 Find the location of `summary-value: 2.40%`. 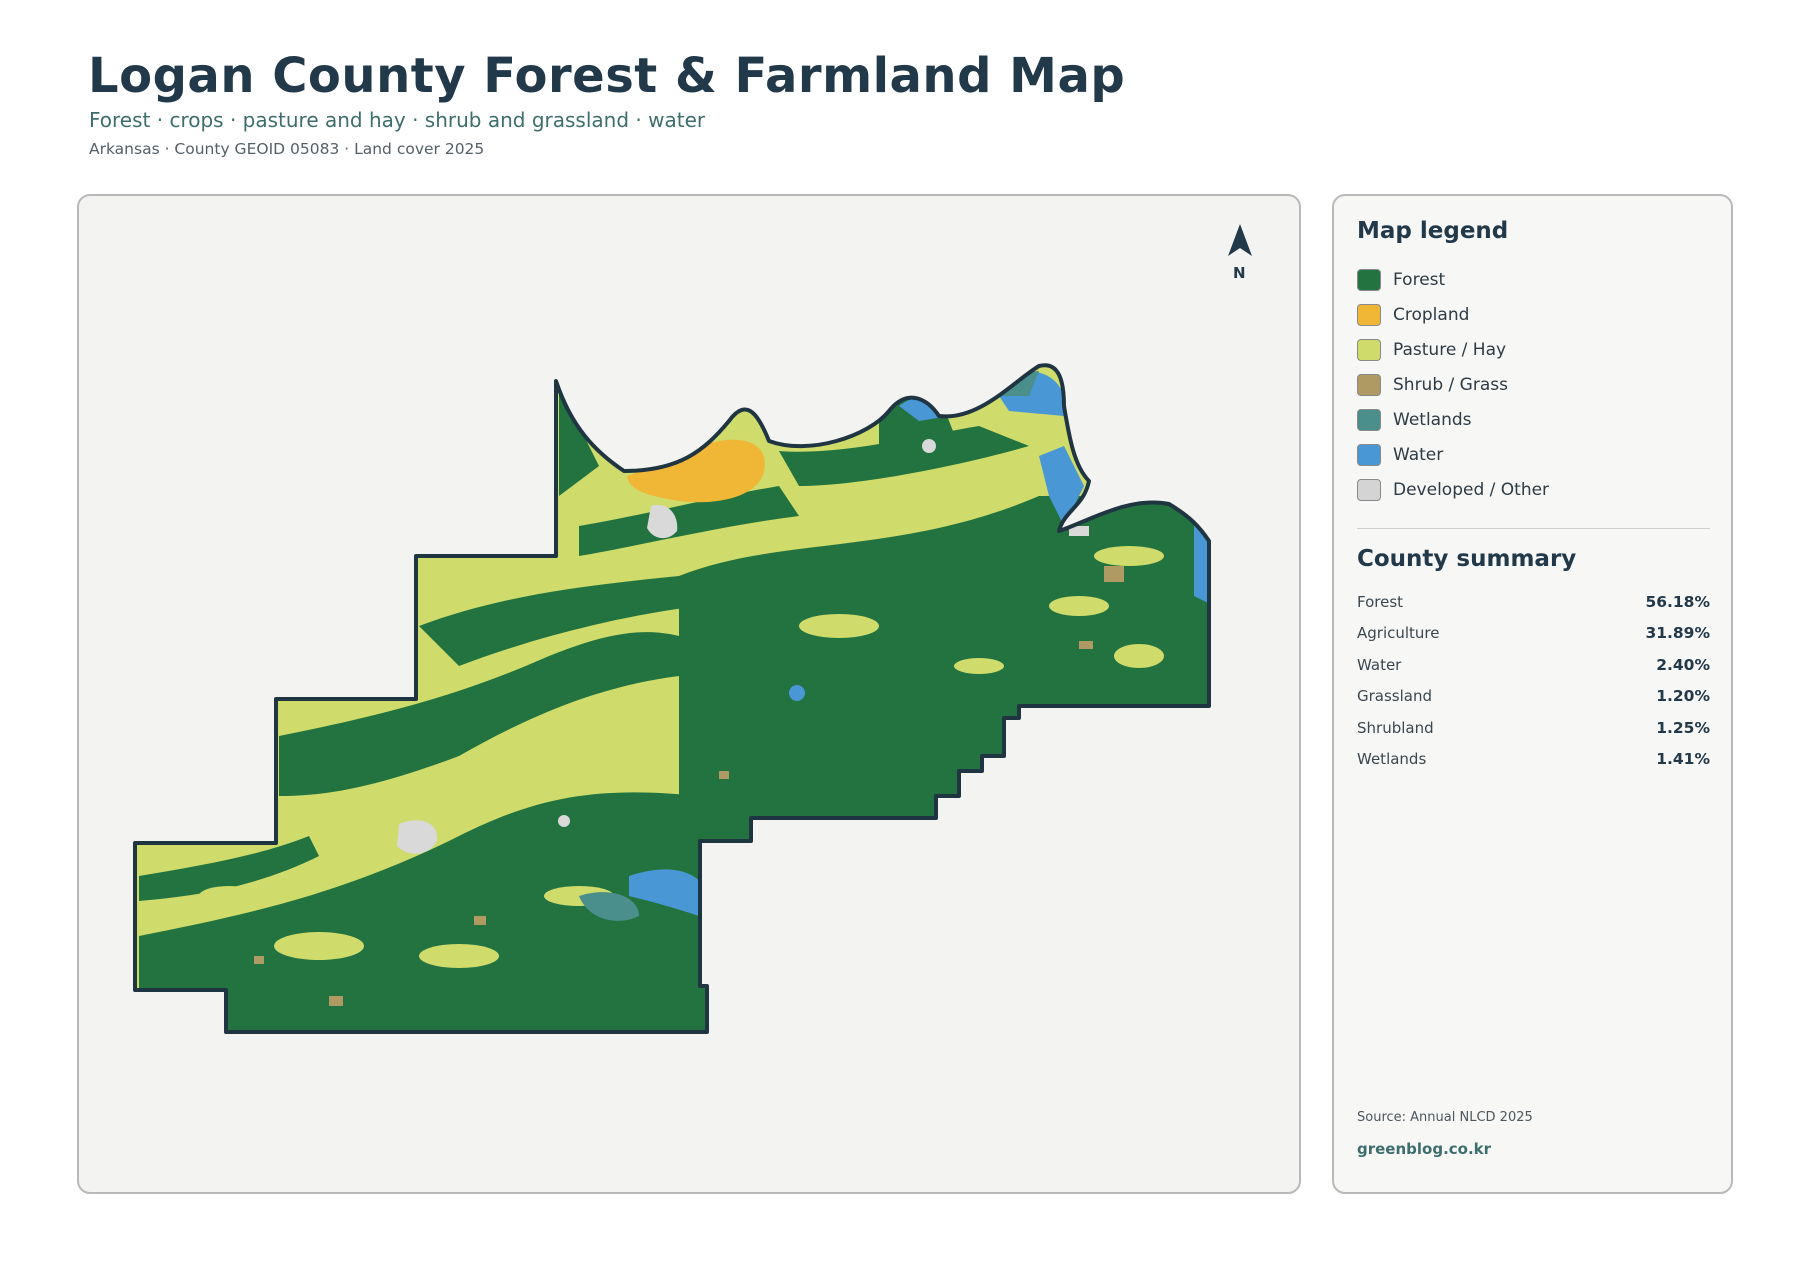

summary-value: 2.40% is located at coordinates (1683, 664).